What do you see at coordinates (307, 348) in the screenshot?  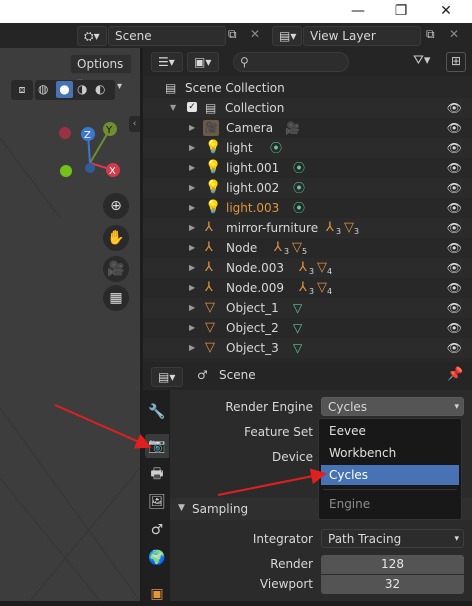 I see `outliner-row-object-3: ▶ ▽ Object_3 ▽ 👁` at bounding box center [307, 348].